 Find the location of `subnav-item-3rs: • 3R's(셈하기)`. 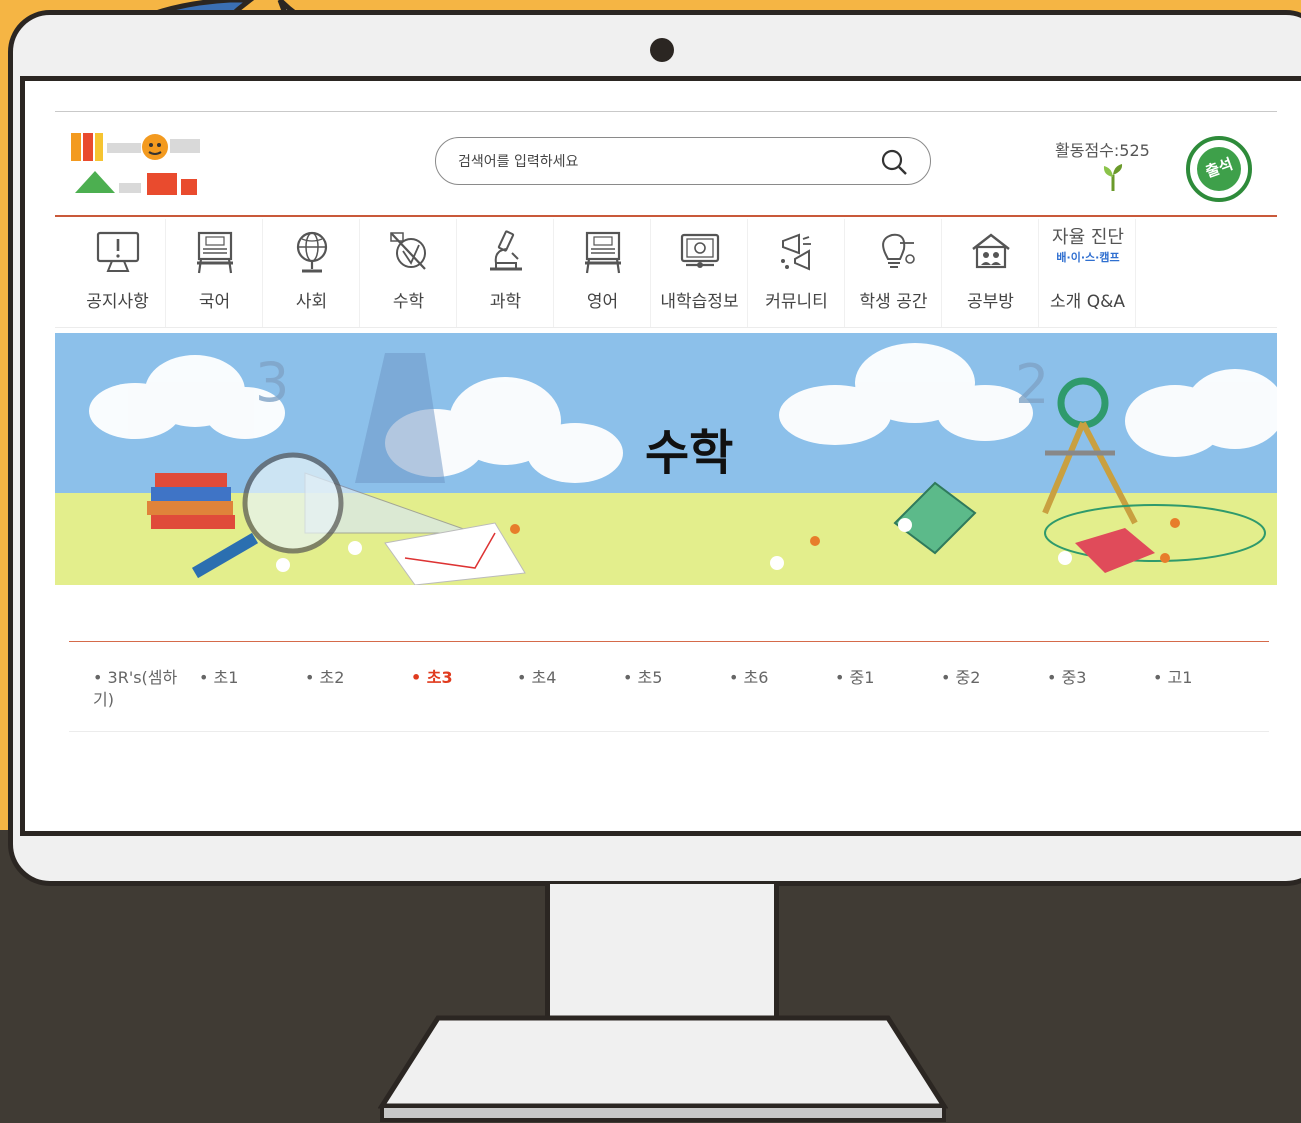

subnav-item-3rs: • 3R's(셈하기) is located at coordinates (138, 689).